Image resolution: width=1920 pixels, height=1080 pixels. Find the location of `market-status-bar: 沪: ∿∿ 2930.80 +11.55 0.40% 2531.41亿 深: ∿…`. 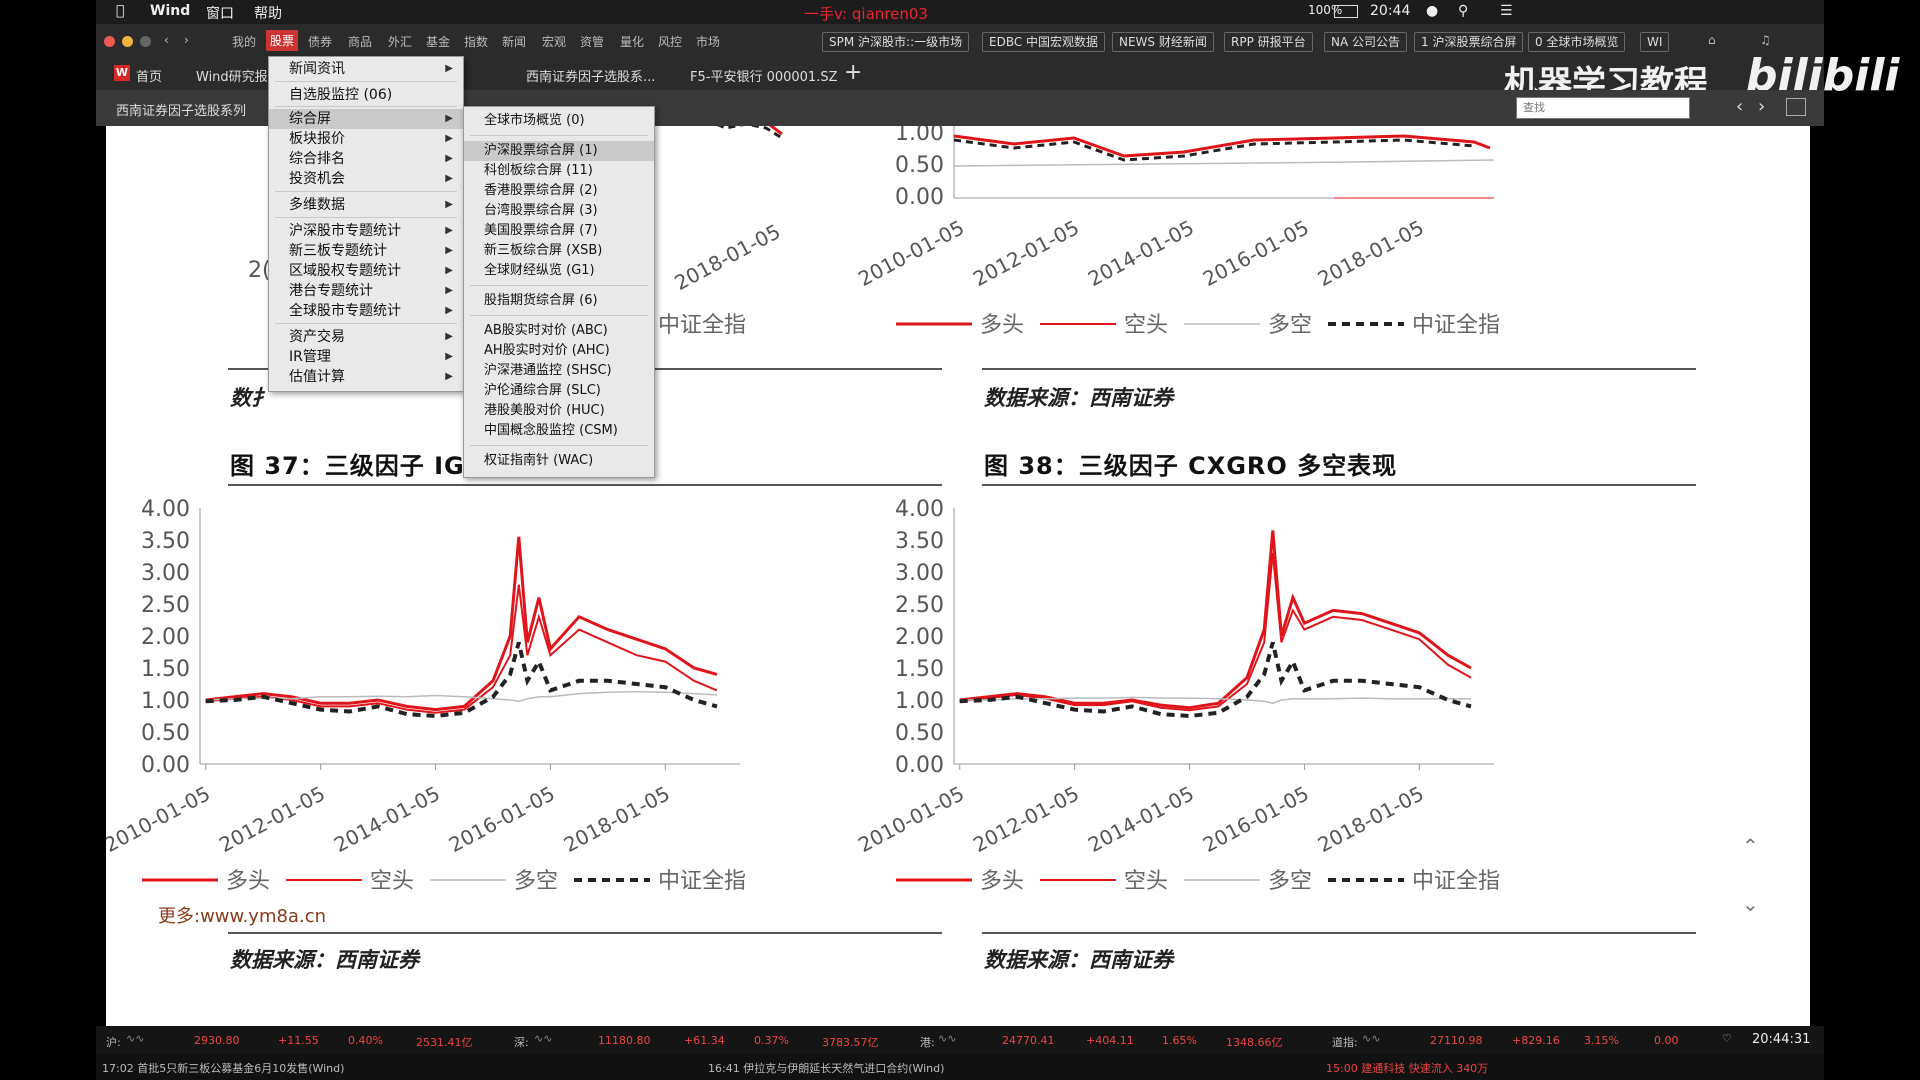

market-status-bar: 沪: ∿∿ 2930.80 +11.55 0.40% 2531.41亿 深: ∿… is located at coordinates (960, 1053).